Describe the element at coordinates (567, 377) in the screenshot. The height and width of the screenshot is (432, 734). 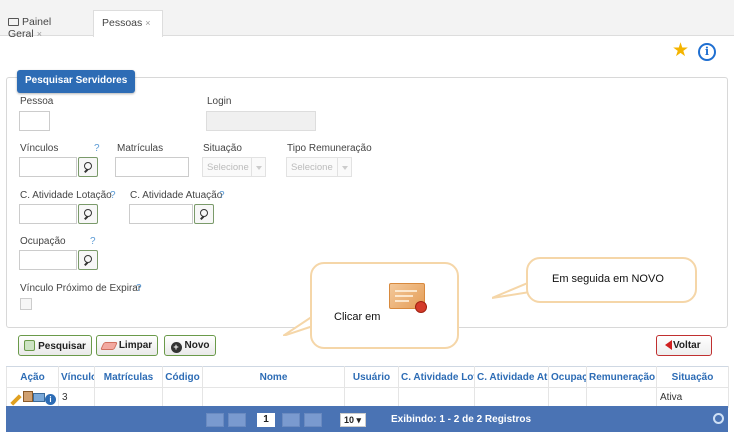
I see `column-header: Ocupação` at that location.